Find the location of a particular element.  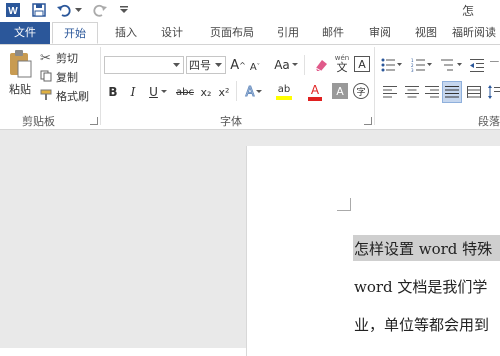

undo-icon is located at coordinates (64, 10).